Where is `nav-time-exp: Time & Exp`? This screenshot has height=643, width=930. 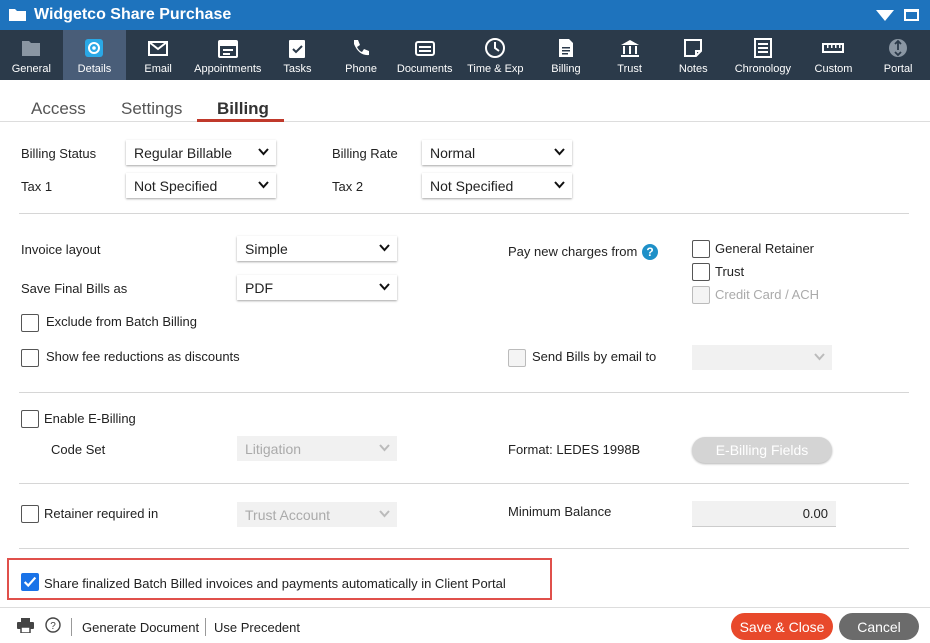
nav-time-exp: Time & Exp is located at coordinates (496, 55).